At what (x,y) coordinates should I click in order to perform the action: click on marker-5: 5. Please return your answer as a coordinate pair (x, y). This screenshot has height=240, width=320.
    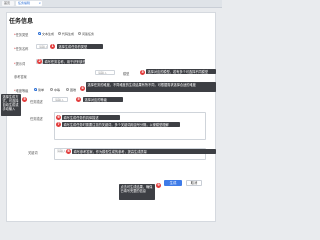
    Looking at the image, I should click on (78, 99).